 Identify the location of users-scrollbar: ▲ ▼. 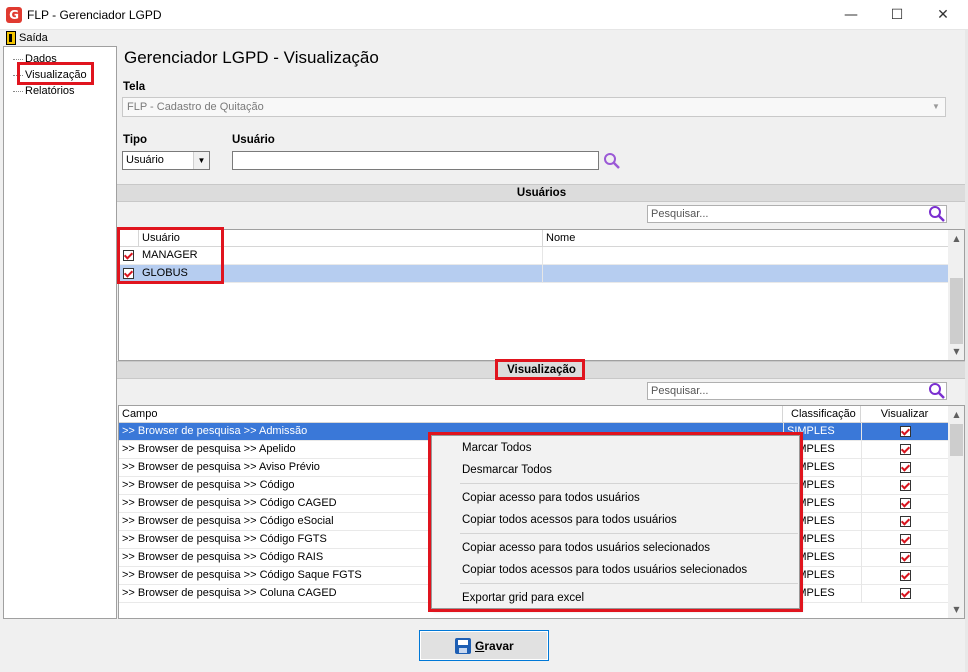
(956, 295).